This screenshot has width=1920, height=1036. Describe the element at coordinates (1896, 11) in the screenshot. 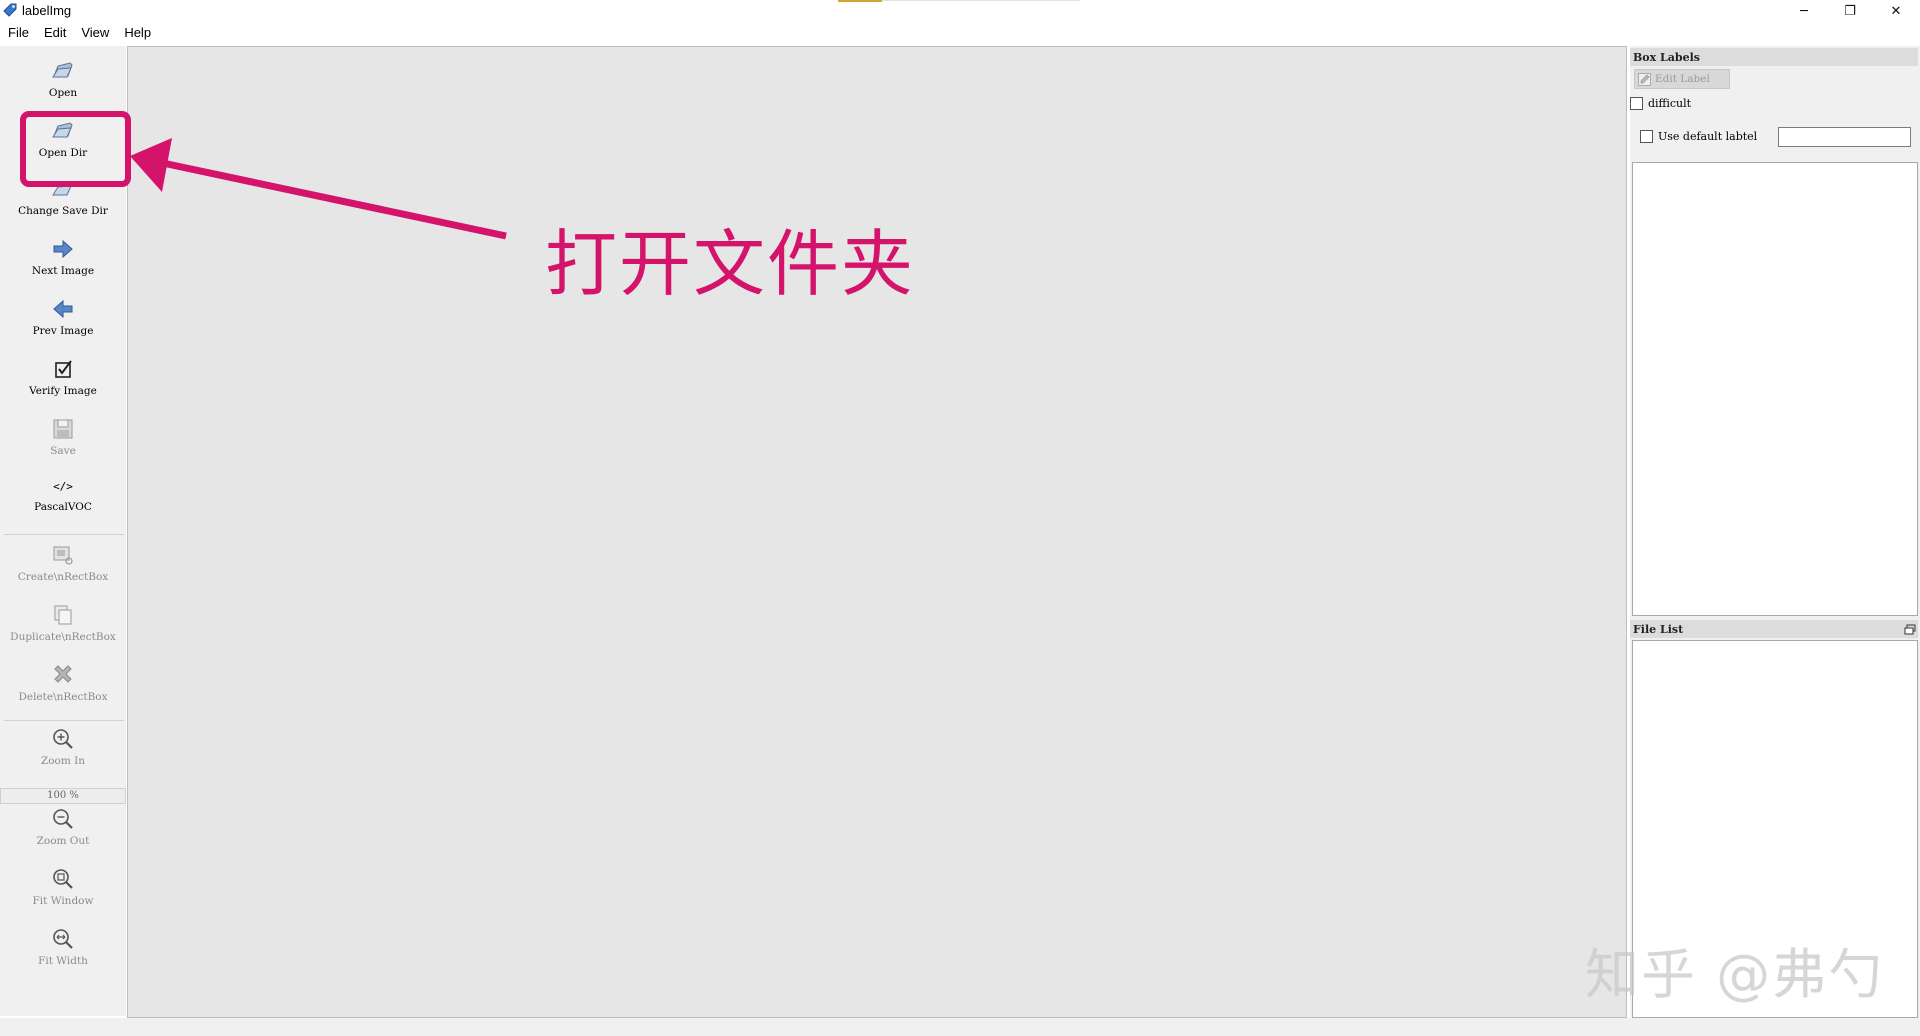

I see `close-button: ✕` at that location.